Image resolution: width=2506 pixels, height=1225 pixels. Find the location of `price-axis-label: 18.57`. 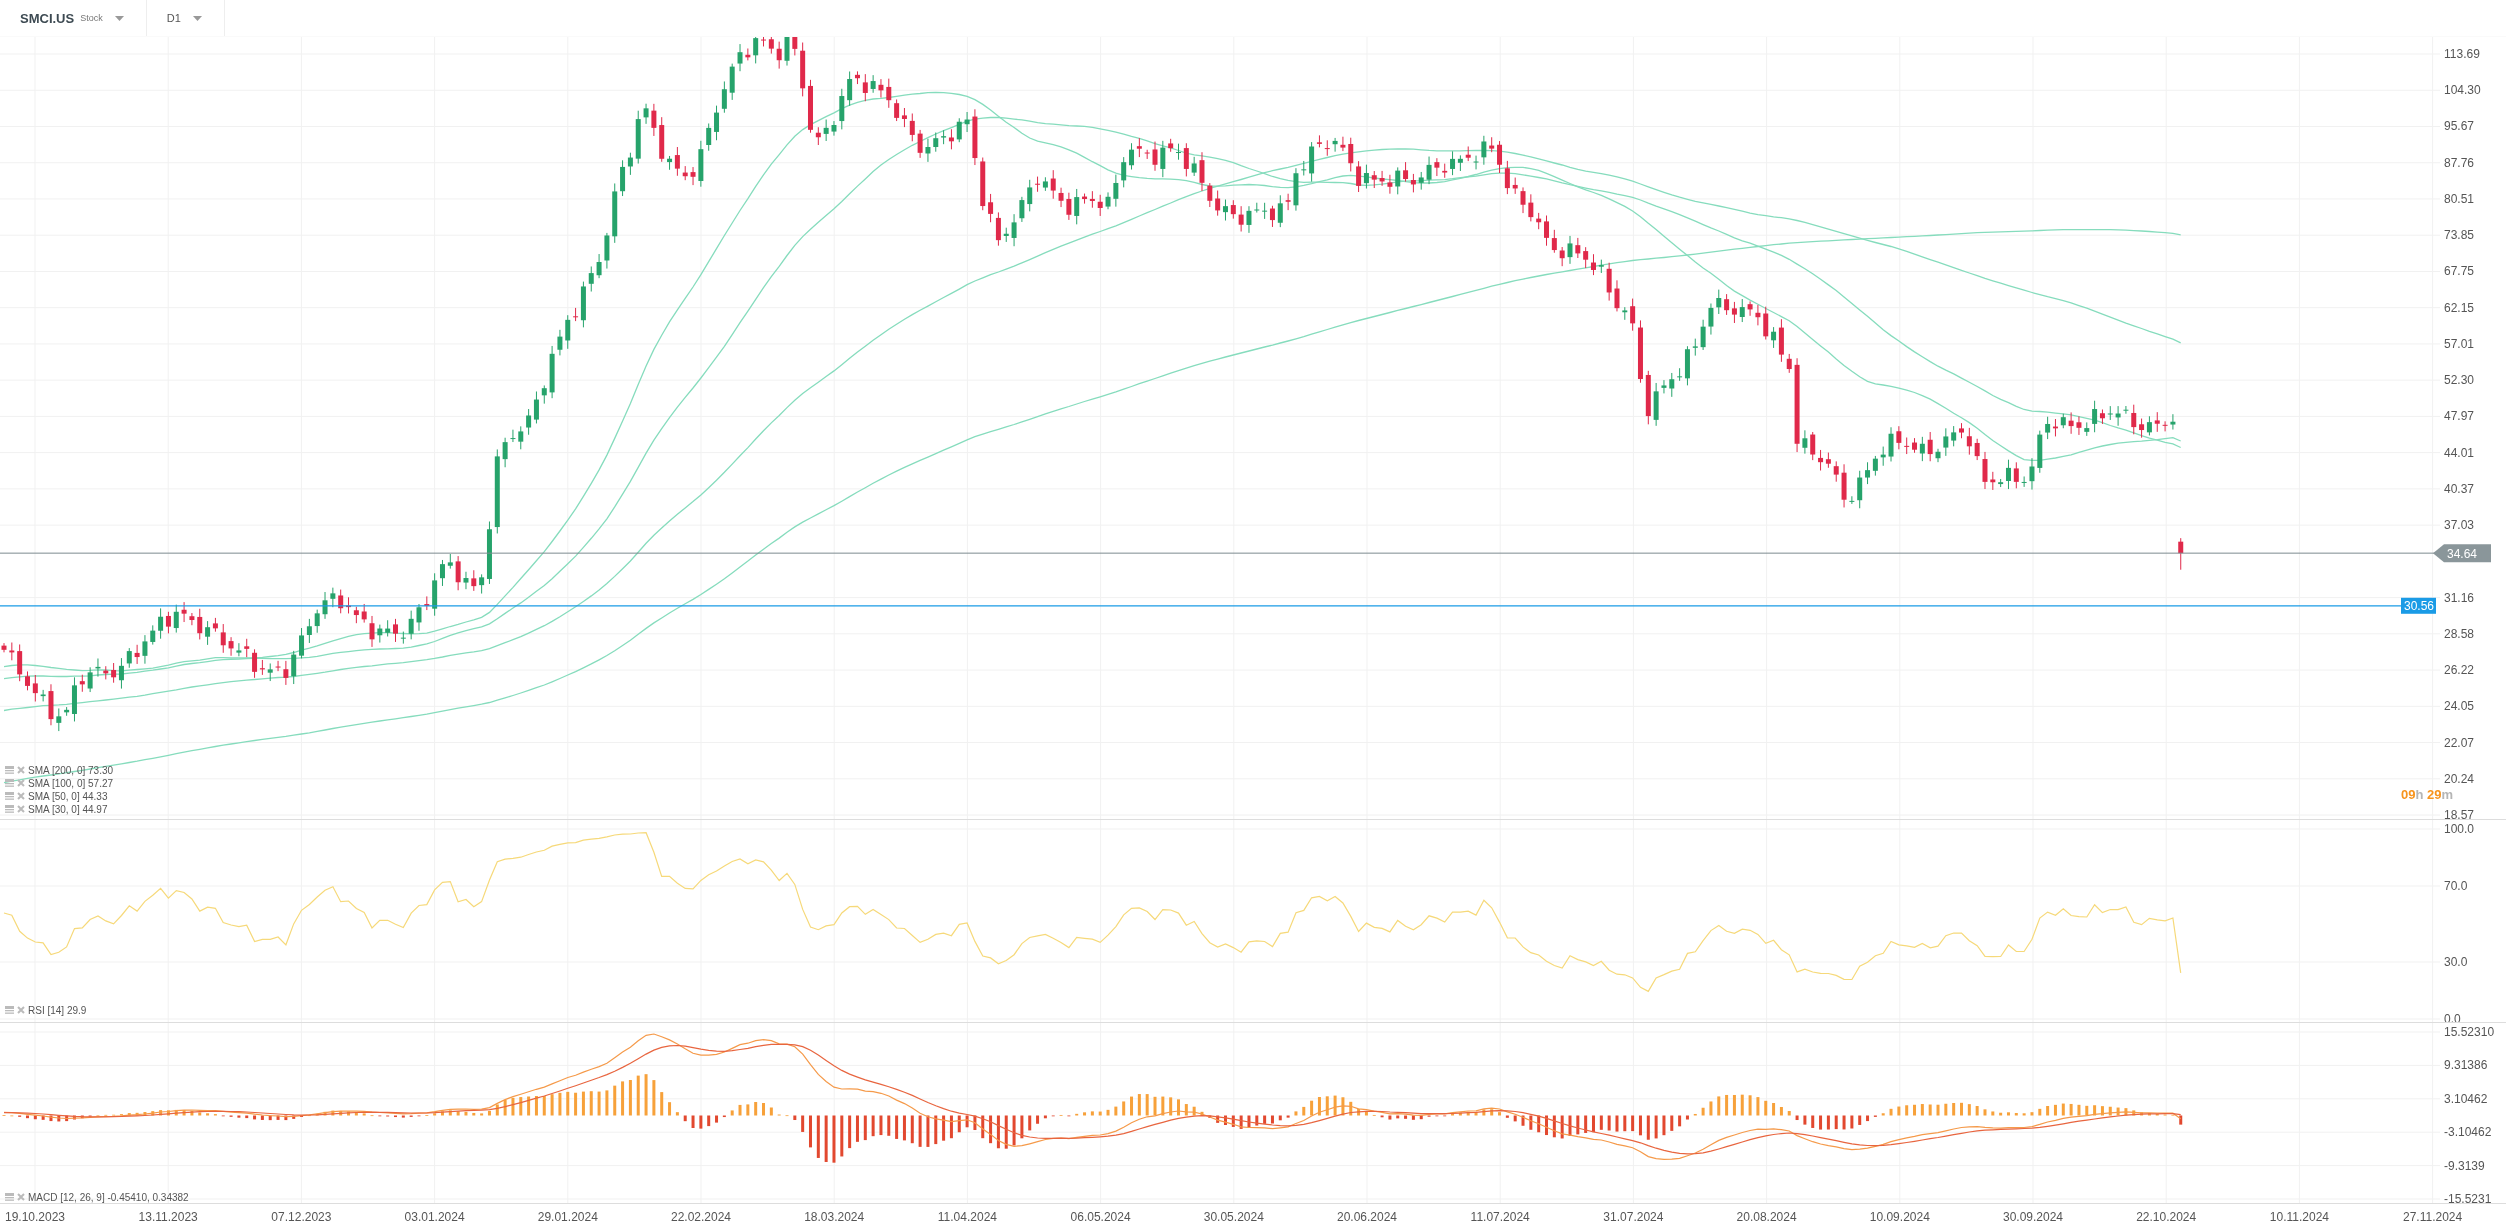

price-axis-label: 18.57 is located at coordinates (2459, 813).